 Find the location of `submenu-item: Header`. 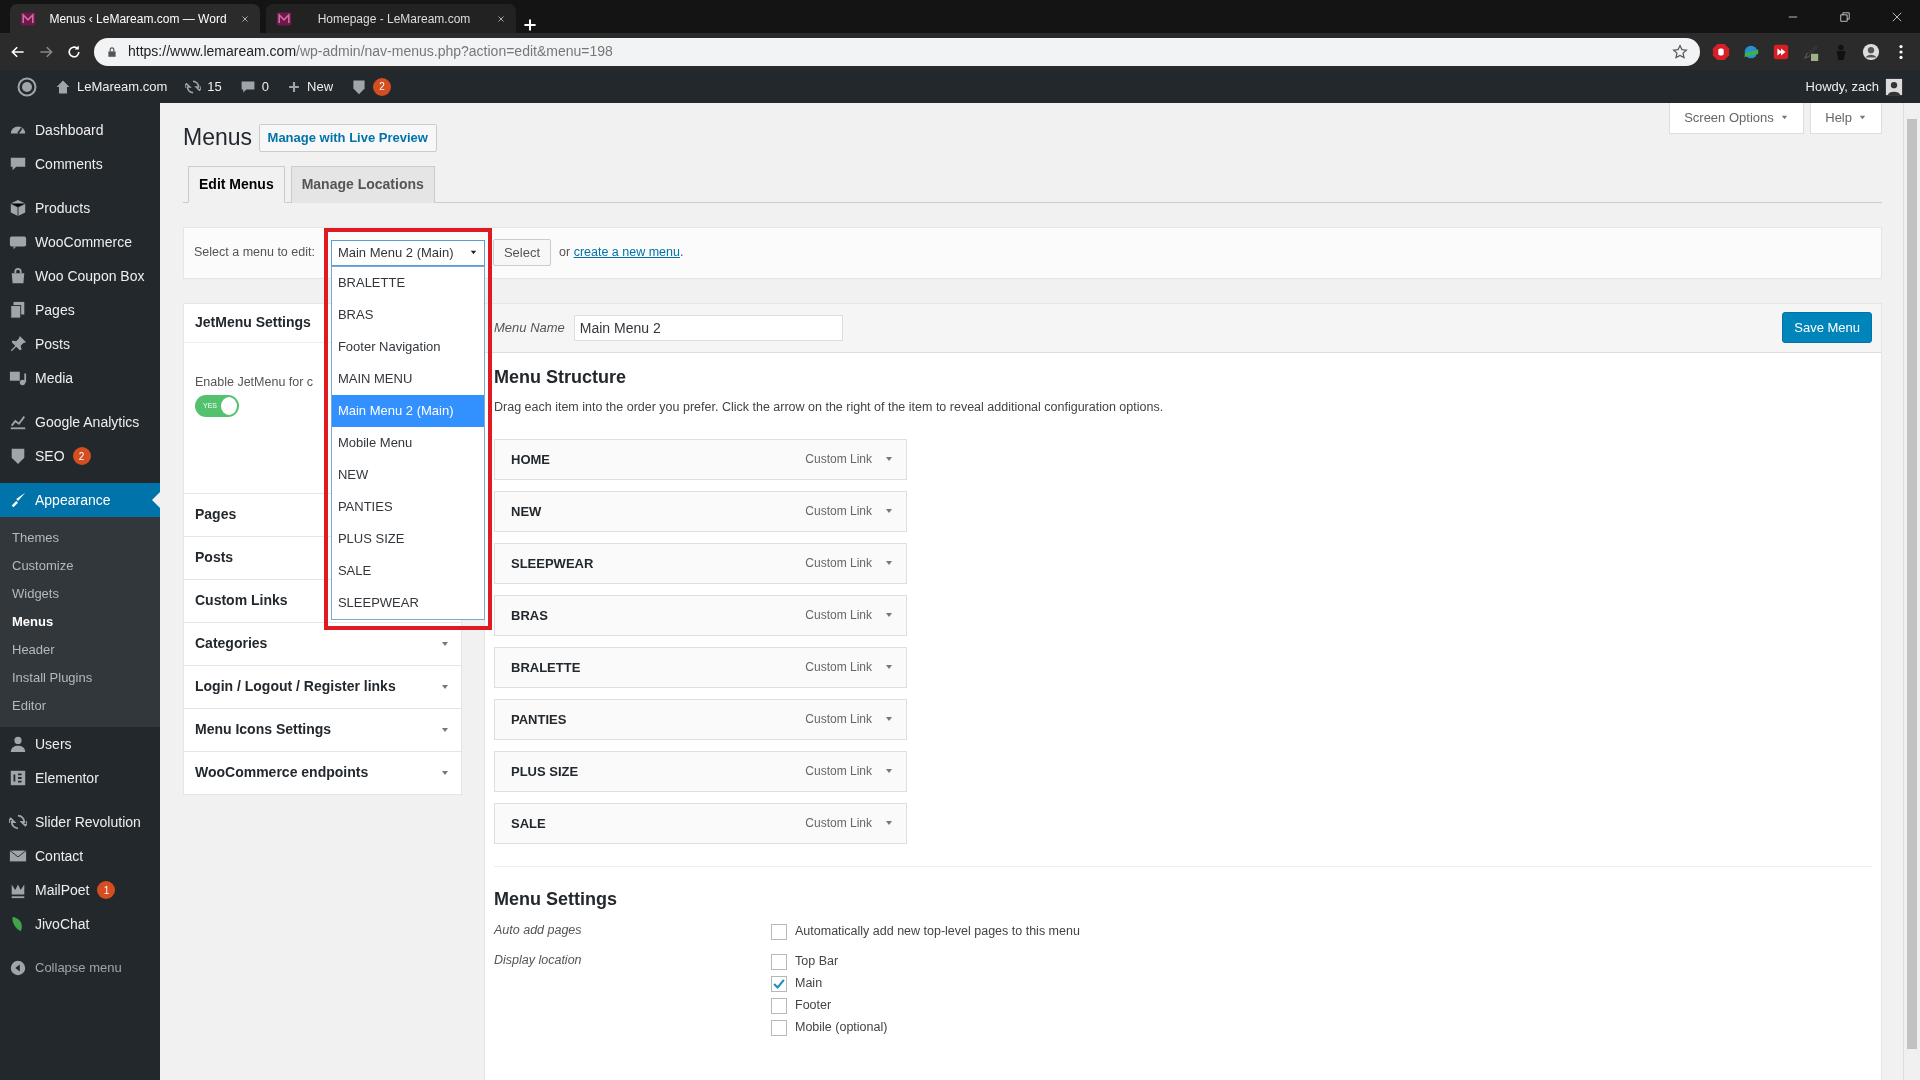

submenu-item: Header is located at coordinates (80, 650).